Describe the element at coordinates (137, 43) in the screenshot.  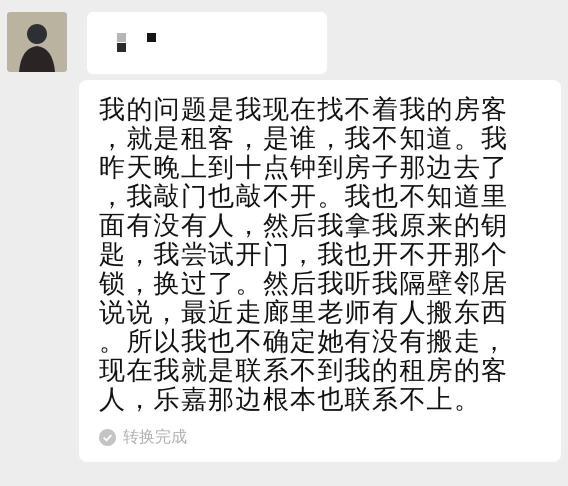
I see `redacted-mark-icon` at that location.